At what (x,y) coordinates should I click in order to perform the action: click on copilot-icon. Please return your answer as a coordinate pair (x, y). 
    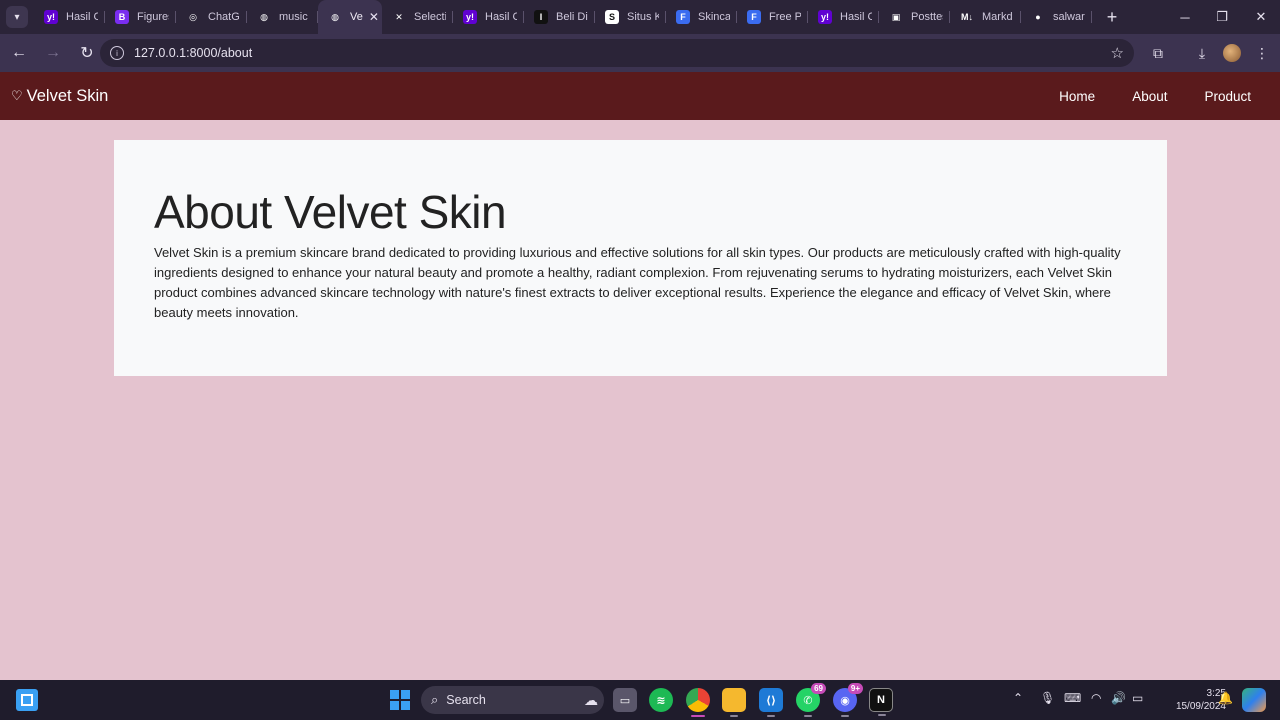
    Looking at the image, I should click on (1254, 700).